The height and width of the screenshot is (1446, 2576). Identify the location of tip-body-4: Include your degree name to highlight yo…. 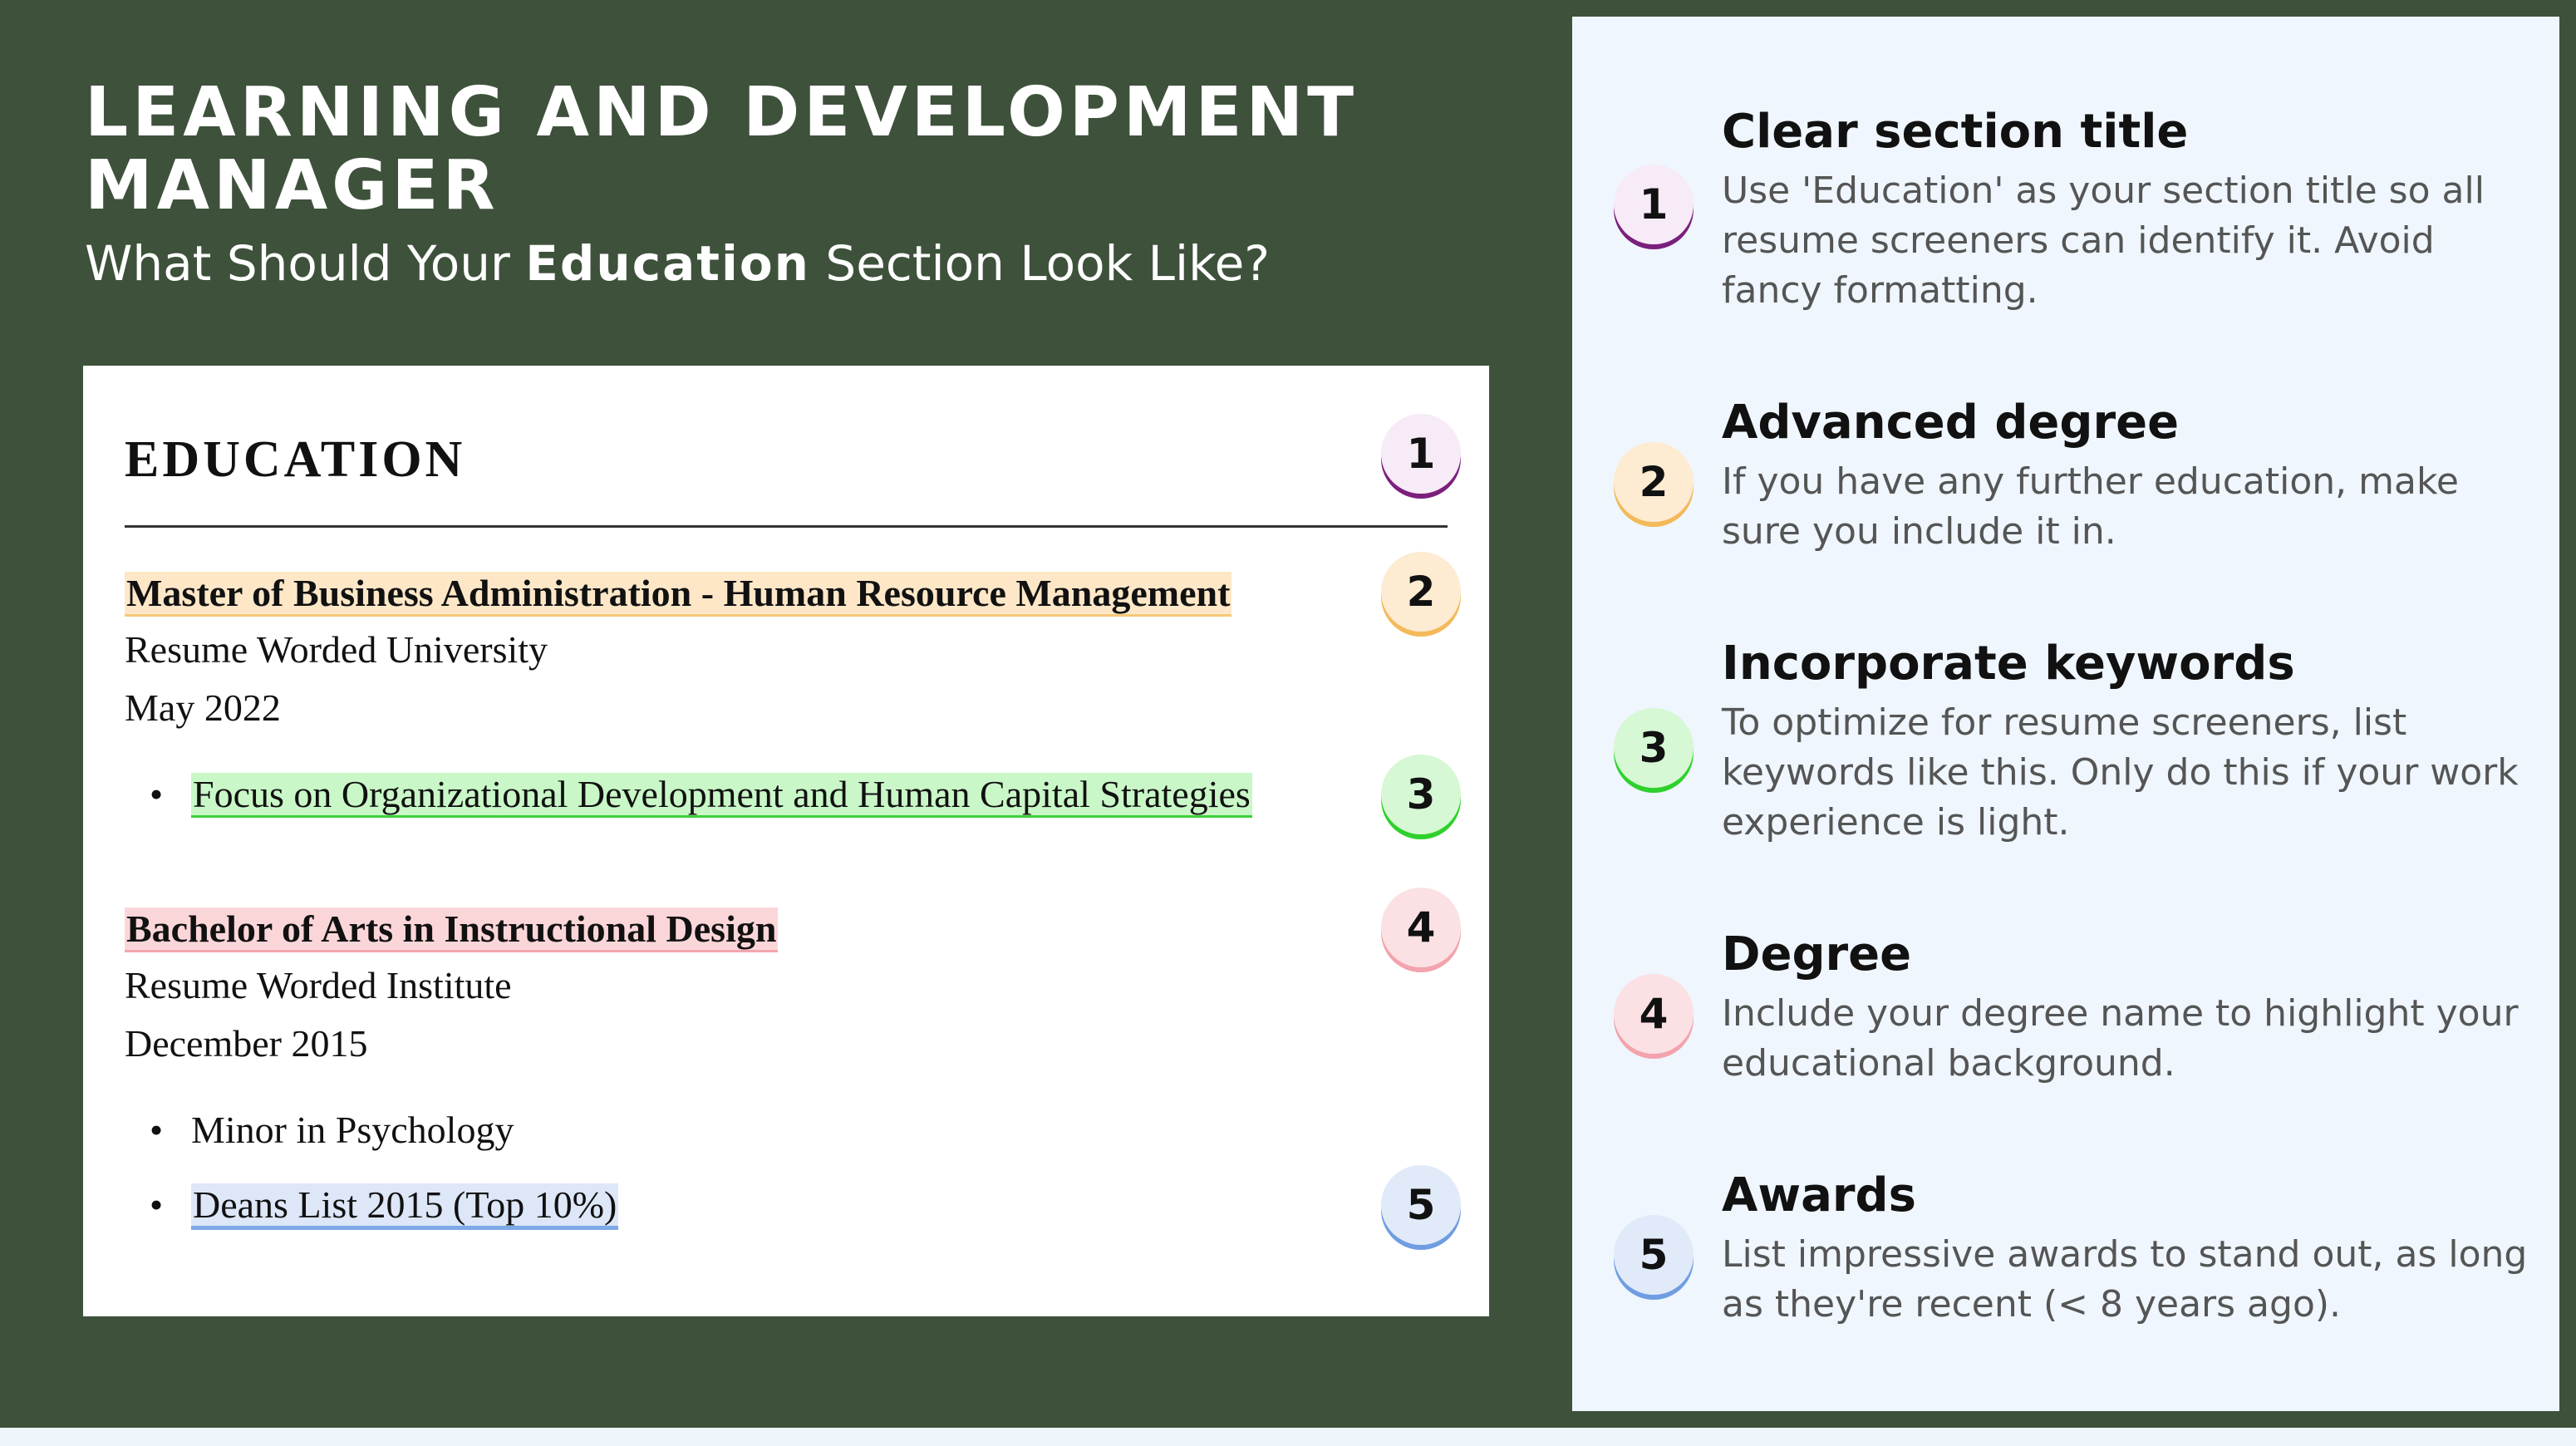
(2120, 1038).